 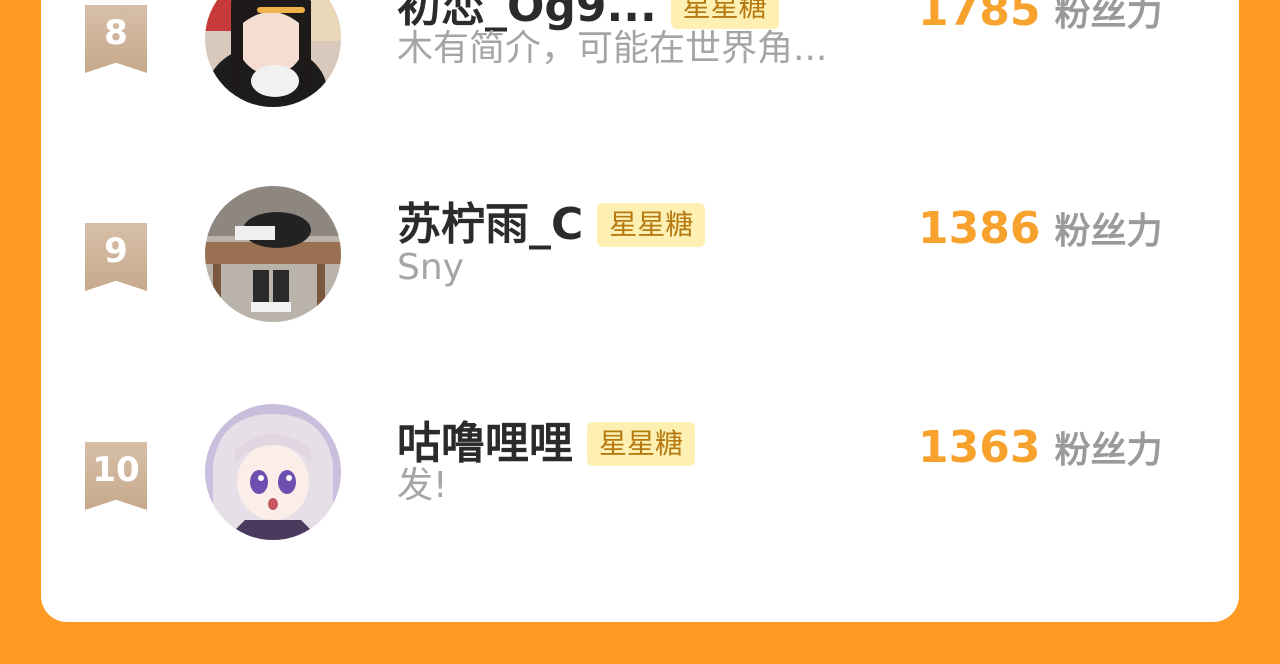 I want to click on score: 1386 粉丝力, so click(x=1040, y=230).